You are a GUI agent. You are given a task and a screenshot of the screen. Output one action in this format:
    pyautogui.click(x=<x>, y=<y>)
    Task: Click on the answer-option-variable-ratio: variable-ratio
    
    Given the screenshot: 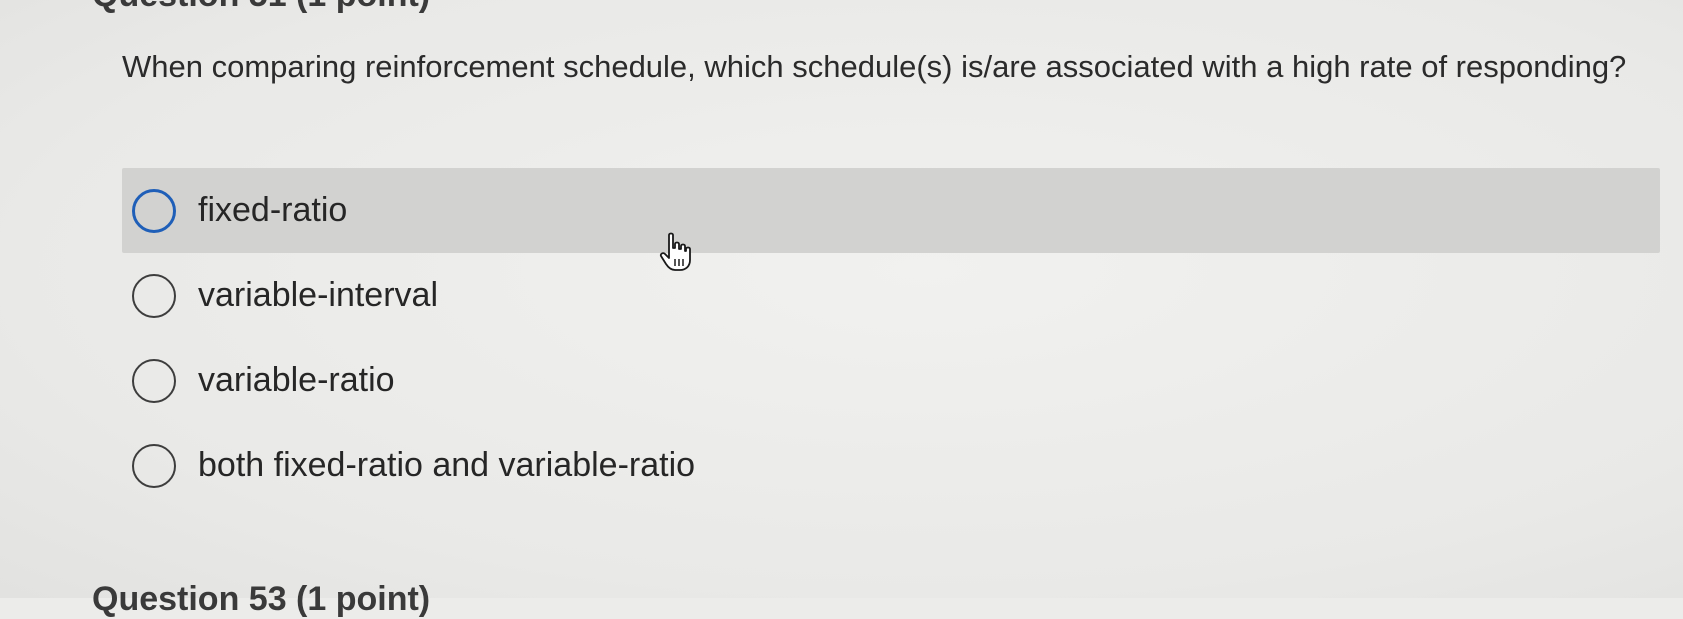 What is the action you would take?
    pyautogui.click(x=891, y=380)
    